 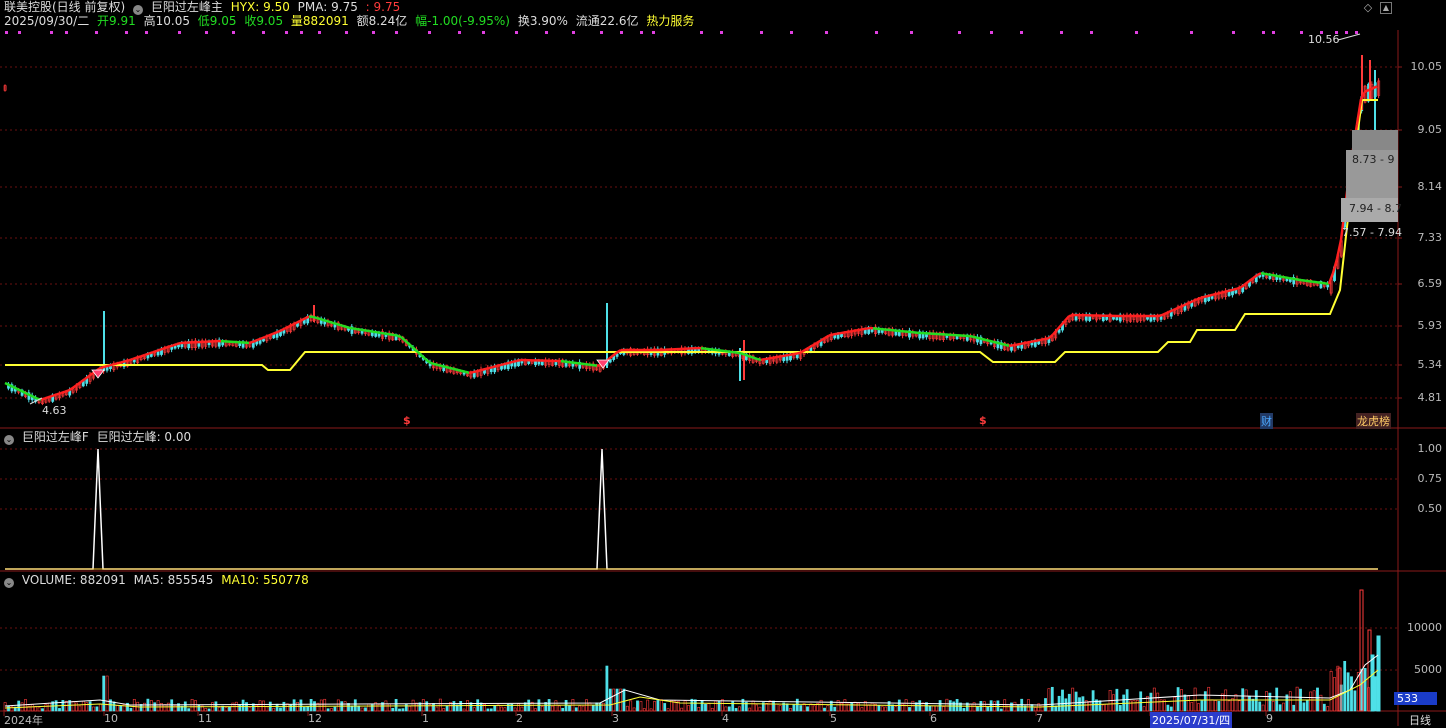 I want to click on dividend-marker-1: $, so click(x=407, y=420).